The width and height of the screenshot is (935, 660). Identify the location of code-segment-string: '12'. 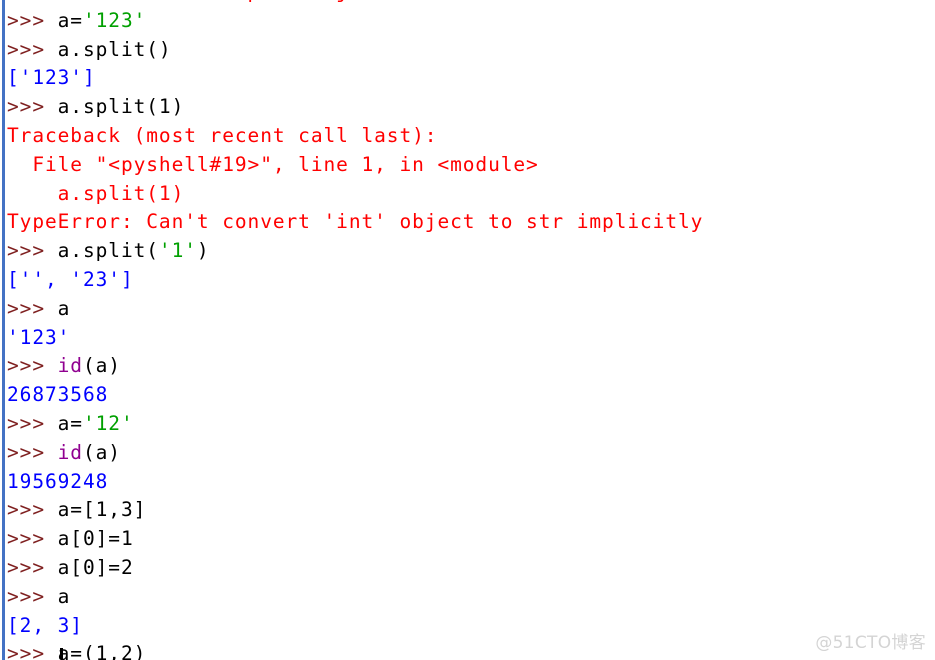
(108, 423).